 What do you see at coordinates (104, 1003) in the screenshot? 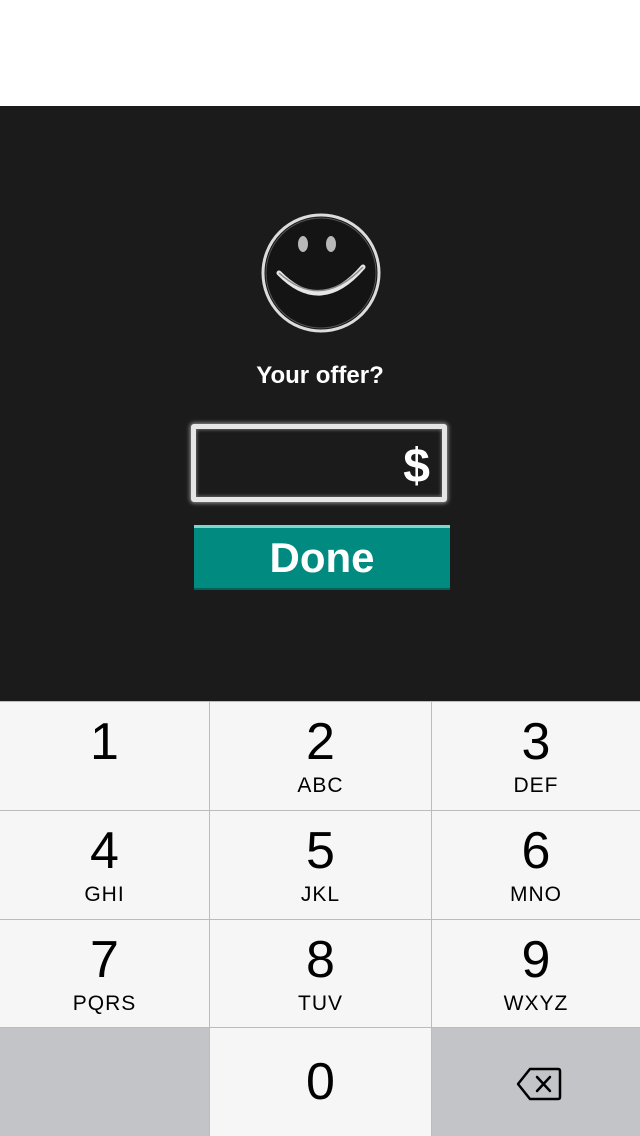
I see `key-letters: PQRS` at bounding box center [104, 1003].